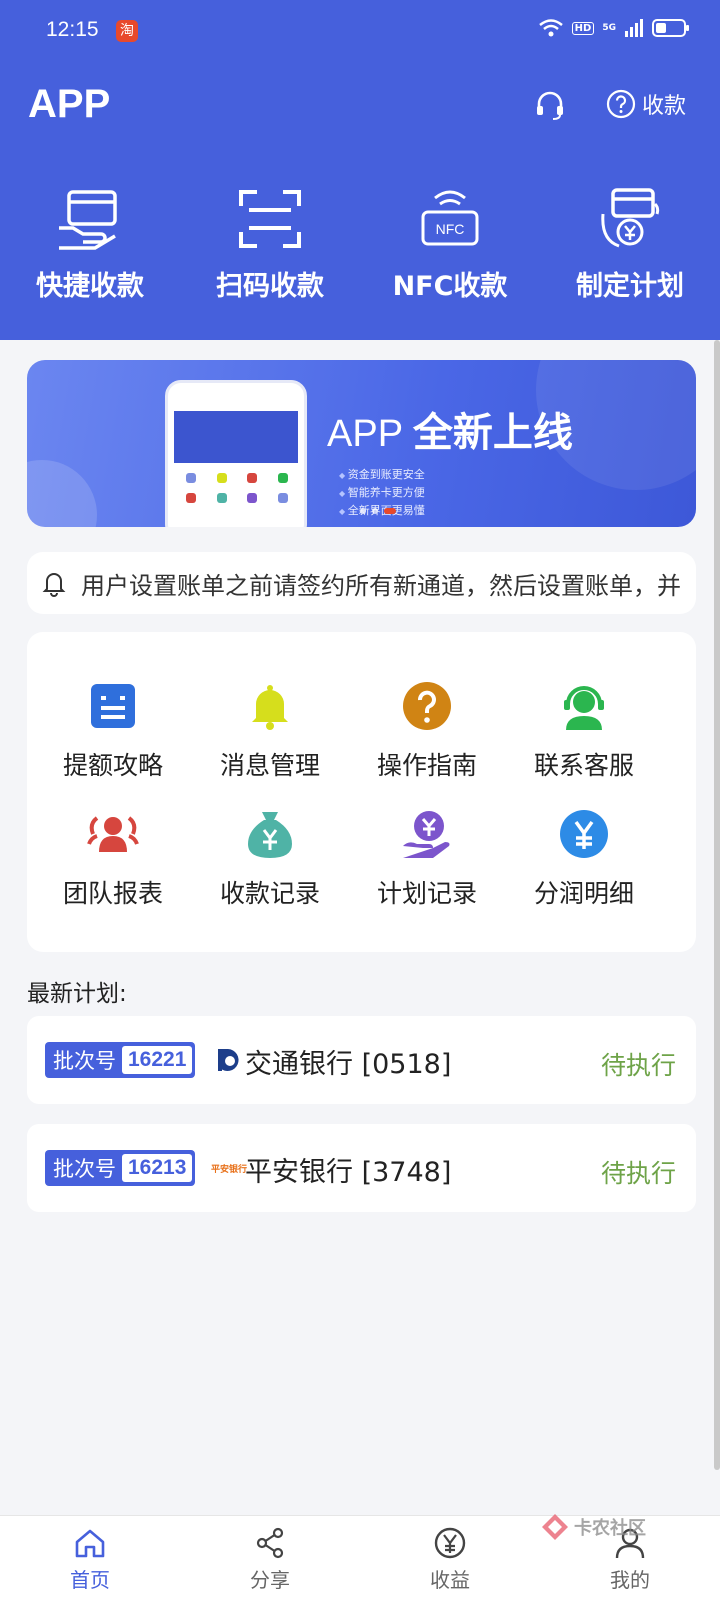  I want to click on quick-action-make-plan: 制定计划, so click(630, 243).